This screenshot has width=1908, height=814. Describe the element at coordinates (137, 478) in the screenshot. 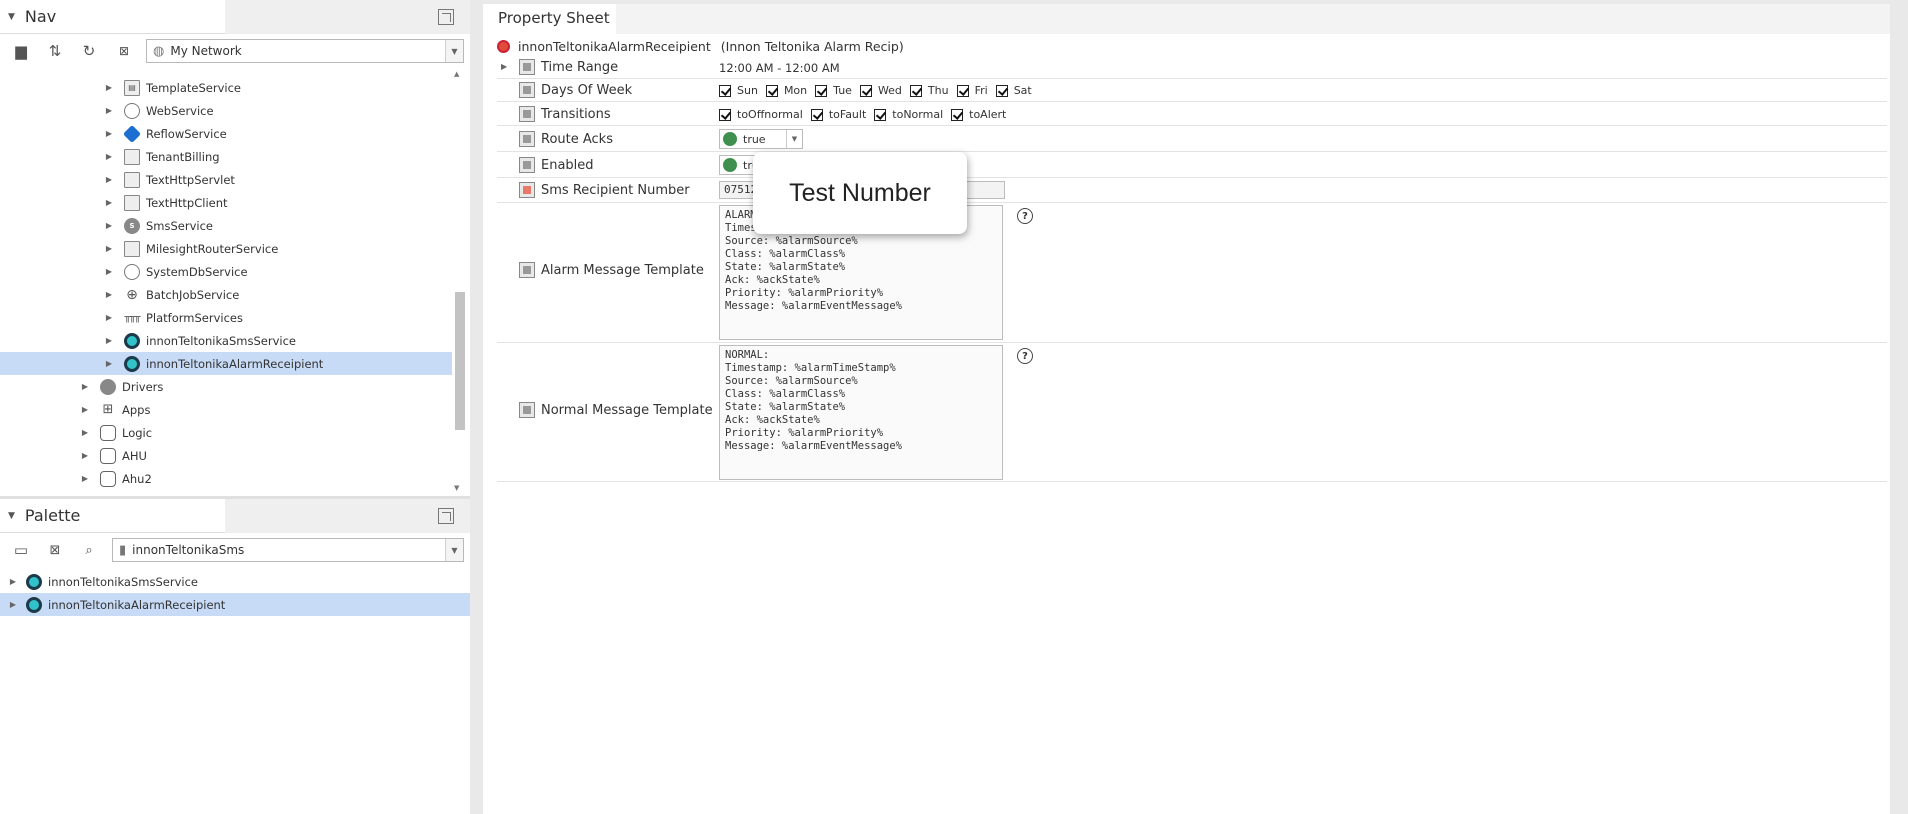

I see `tree-item-label: Ahu2` at that location.